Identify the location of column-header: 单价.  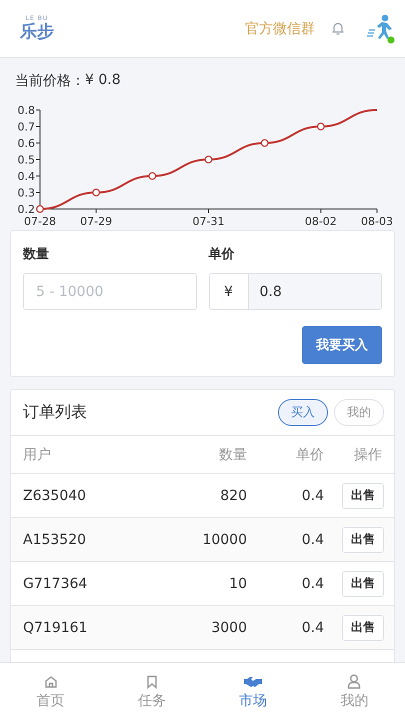
(309, 455).